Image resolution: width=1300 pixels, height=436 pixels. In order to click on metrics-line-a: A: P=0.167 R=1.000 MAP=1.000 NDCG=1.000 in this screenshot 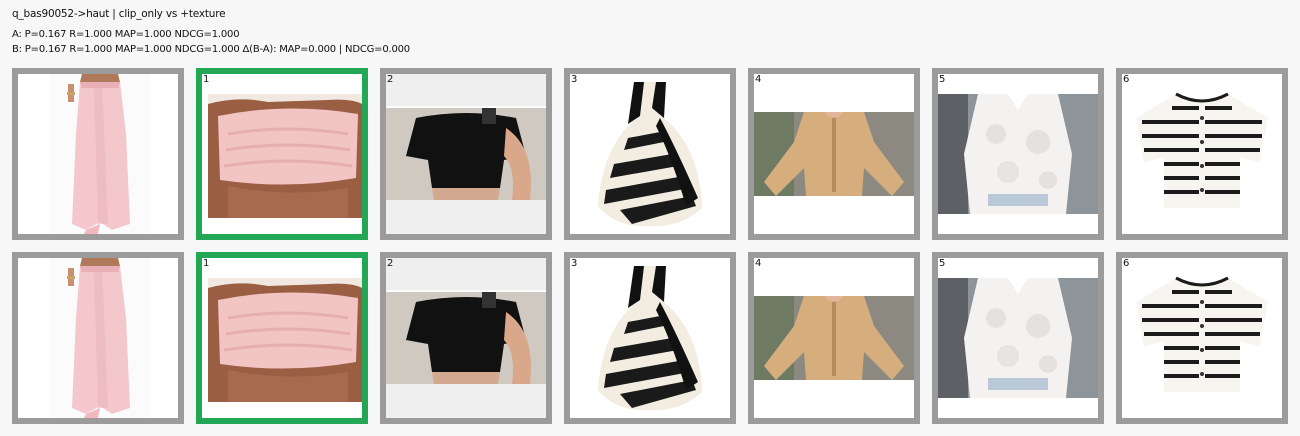, I will do `click(126, 34)`.